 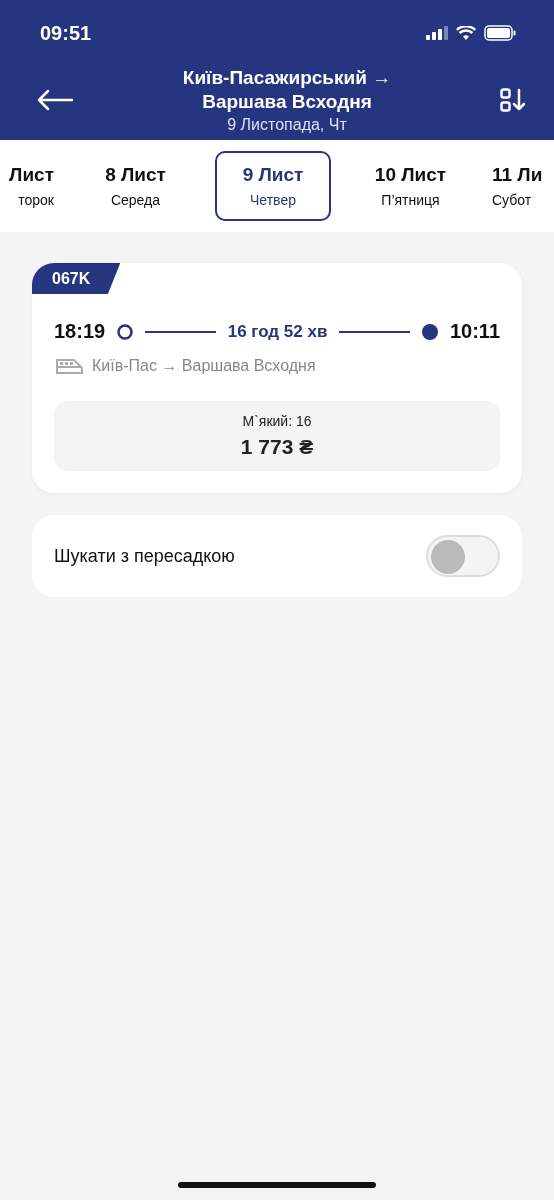 I want to click on fare-price: 1 773 ₴, so click(x=277, y=447).